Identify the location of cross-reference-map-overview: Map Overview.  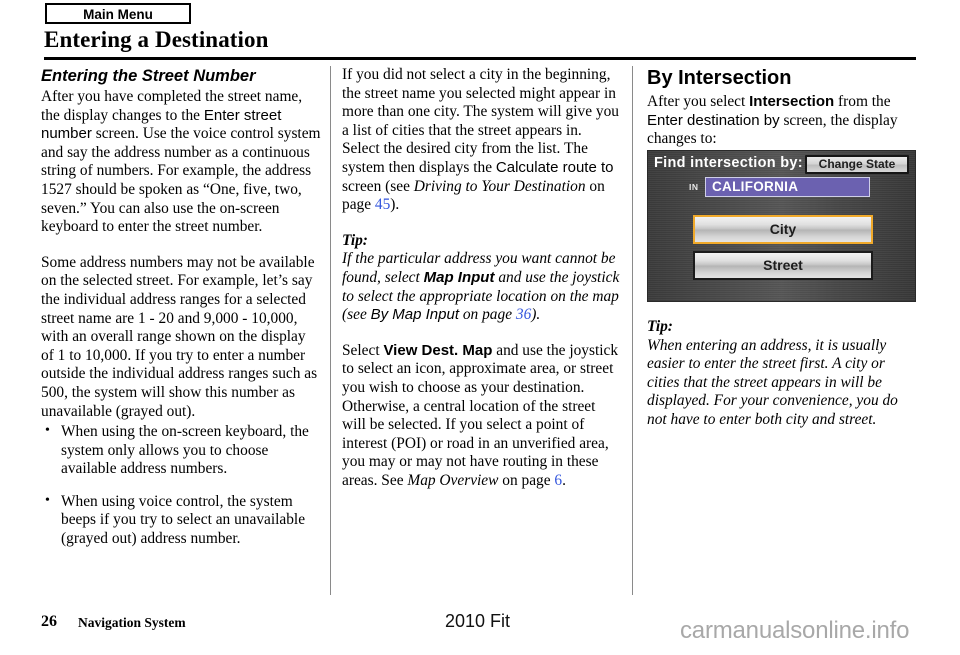
(453, 480).